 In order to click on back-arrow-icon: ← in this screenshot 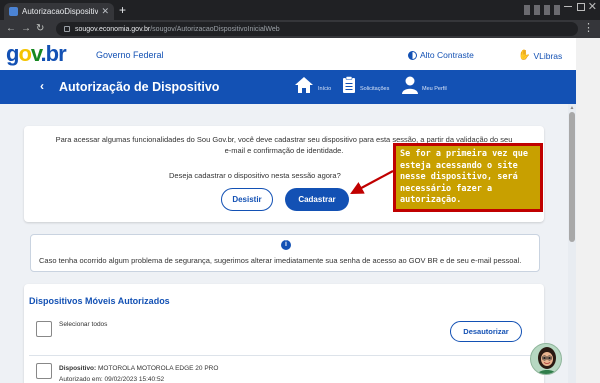, I will do `click(11, 29)`.